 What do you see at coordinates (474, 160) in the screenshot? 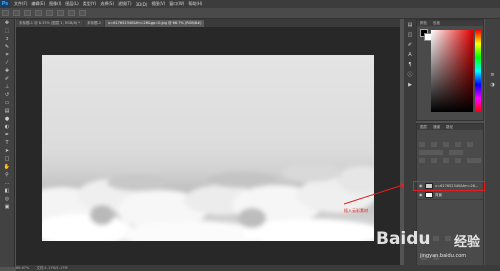
I see `fill-field` at bounding box center [474, 160].